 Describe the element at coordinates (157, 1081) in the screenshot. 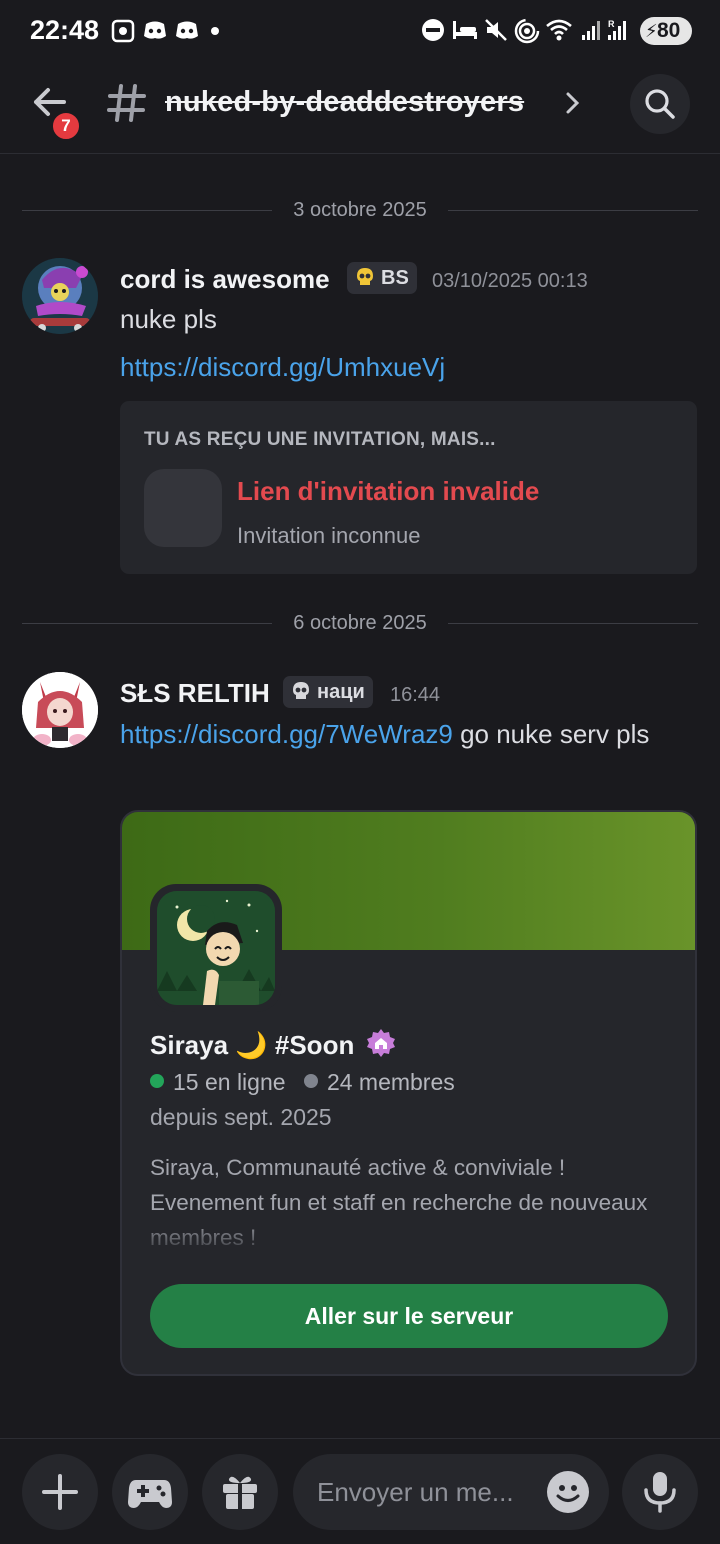

I see `online-dot-icon` at that location.